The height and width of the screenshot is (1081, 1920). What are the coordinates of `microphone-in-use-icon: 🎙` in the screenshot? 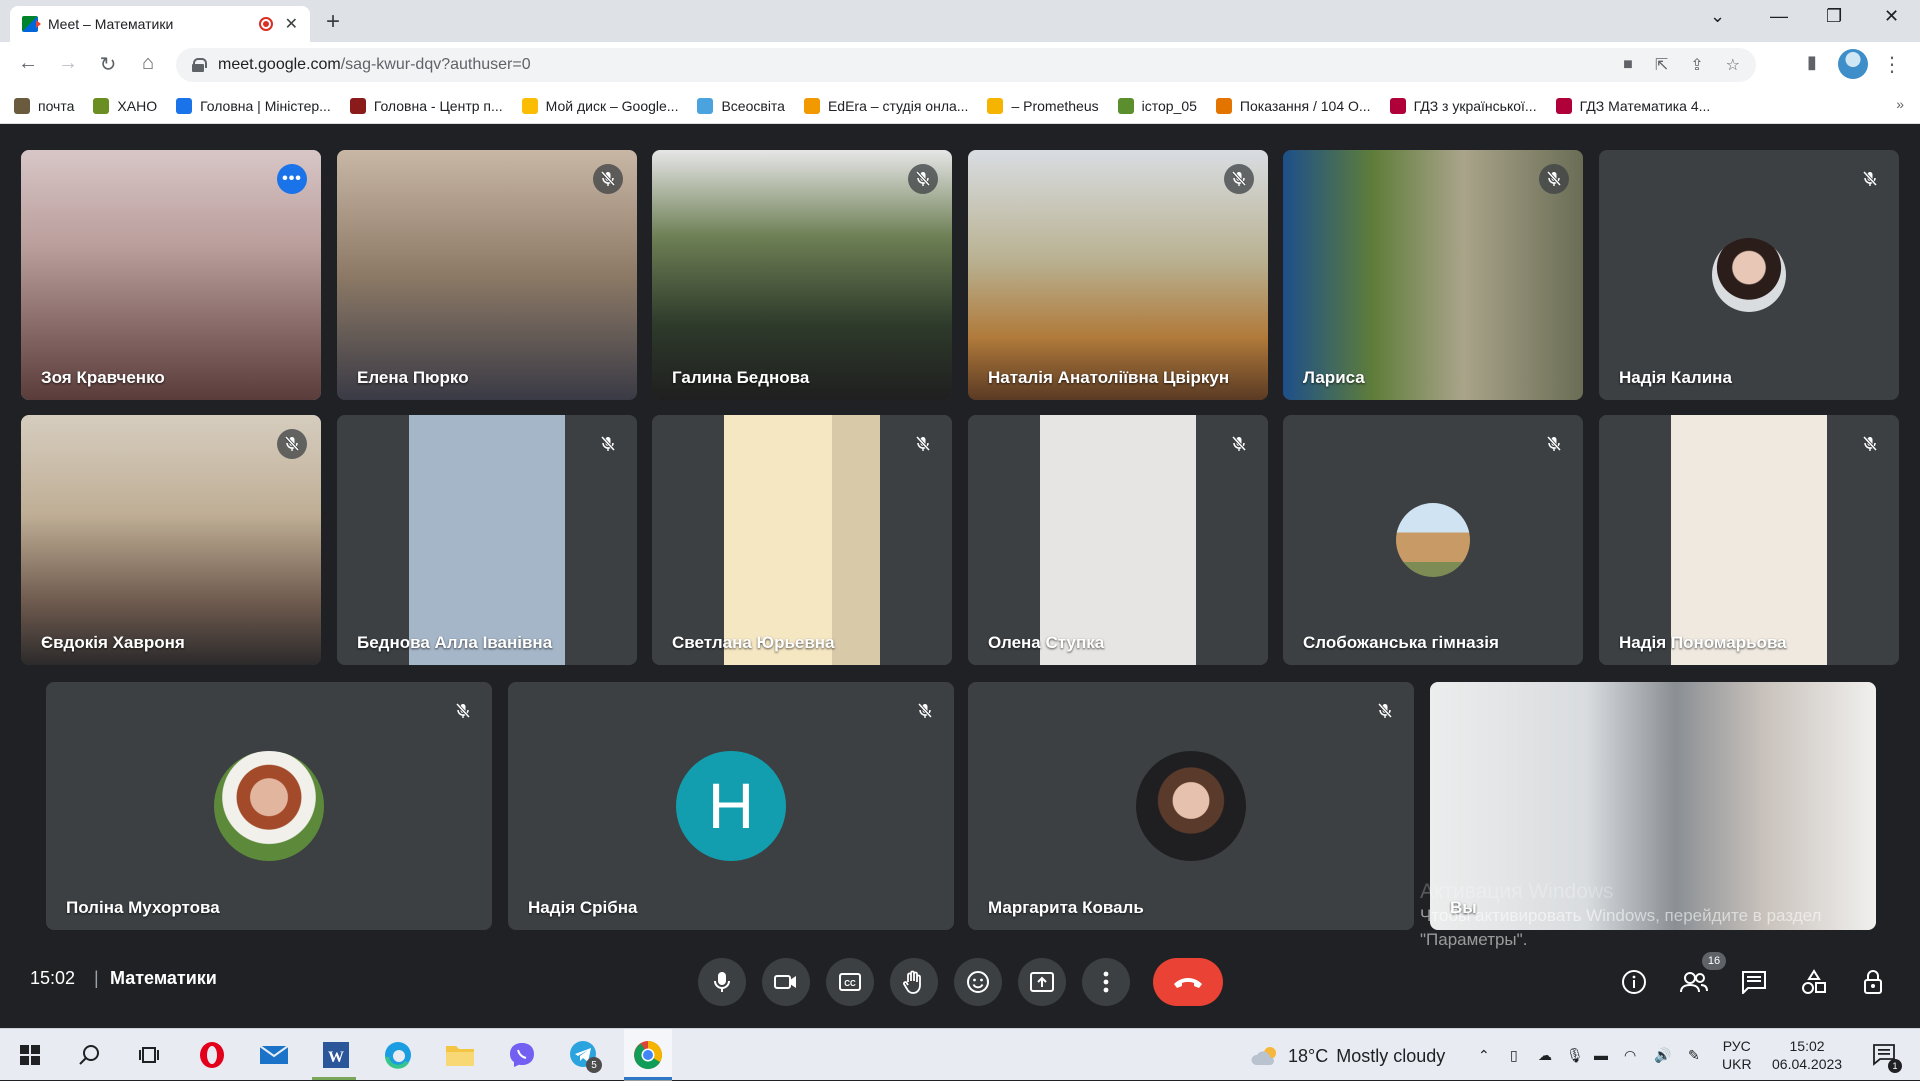 It's located at (1575, 1055).